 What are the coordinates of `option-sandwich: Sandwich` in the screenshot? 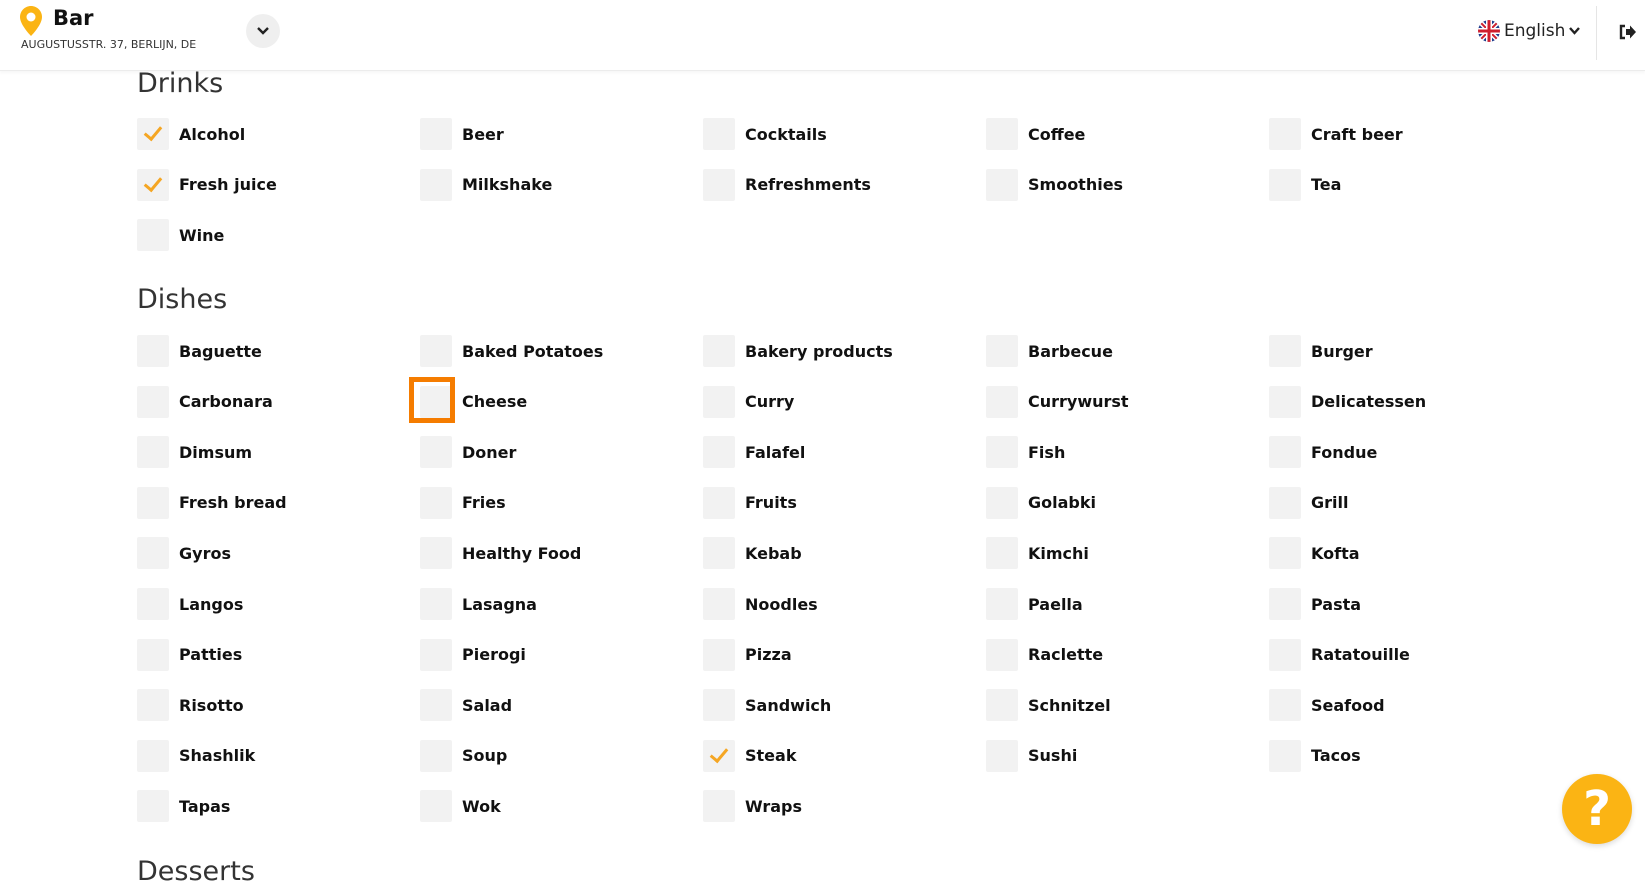 It's located at (767, 705).